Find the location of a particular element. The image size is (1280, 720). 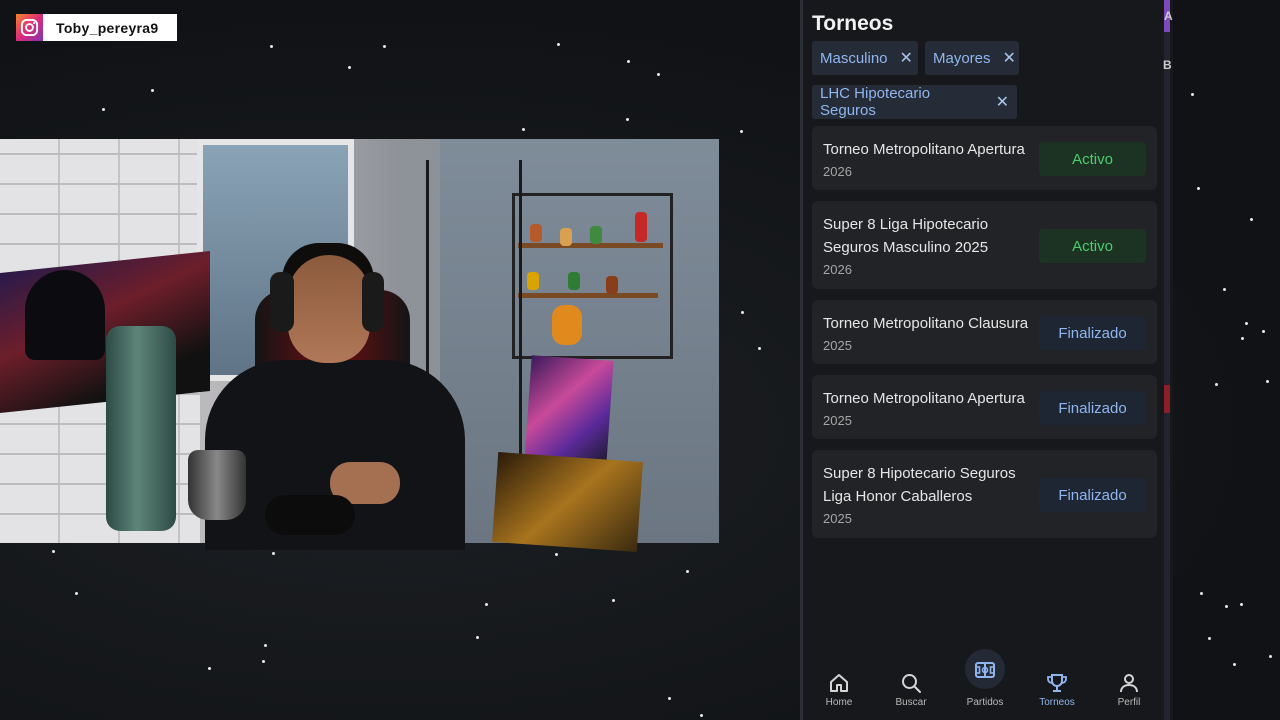

nav-label: Partidos is located at coordinates (985, 702).